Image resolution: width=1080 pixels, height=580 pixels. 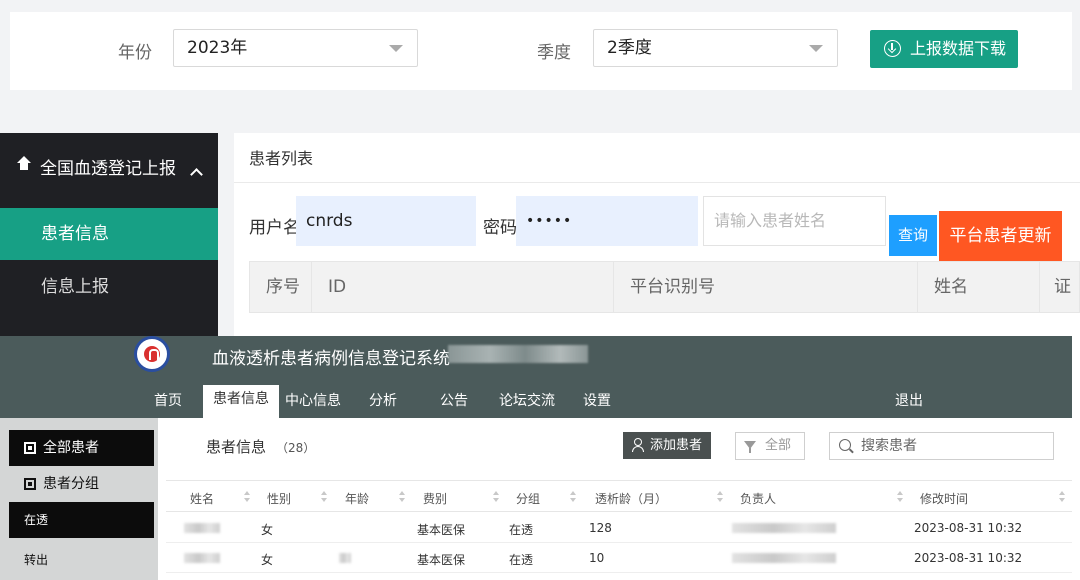 I want to click on table-row: 女 基本医保 在透 10 2023-08-31 10:32, so click(x=619, y=558).